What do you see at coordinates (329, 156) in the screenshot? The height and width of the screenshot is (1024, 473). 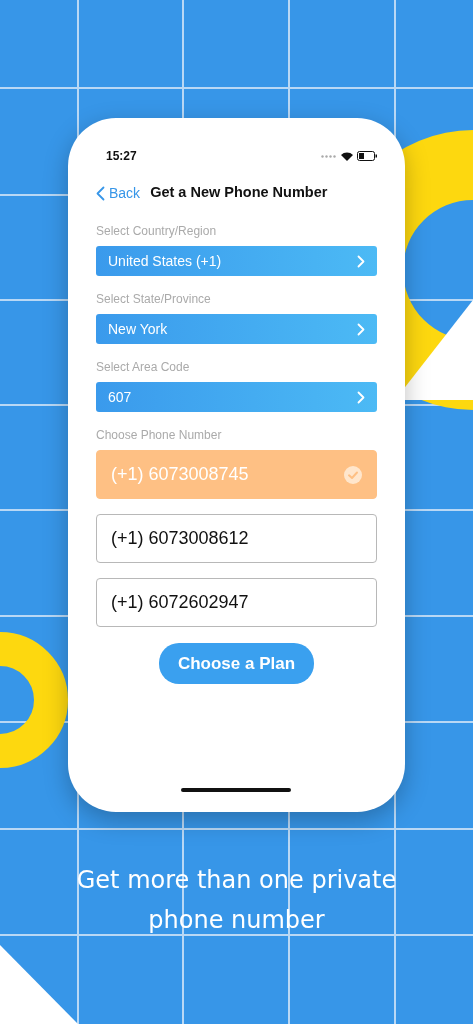 I see `signal-icon` at bounding box center [329, 156].